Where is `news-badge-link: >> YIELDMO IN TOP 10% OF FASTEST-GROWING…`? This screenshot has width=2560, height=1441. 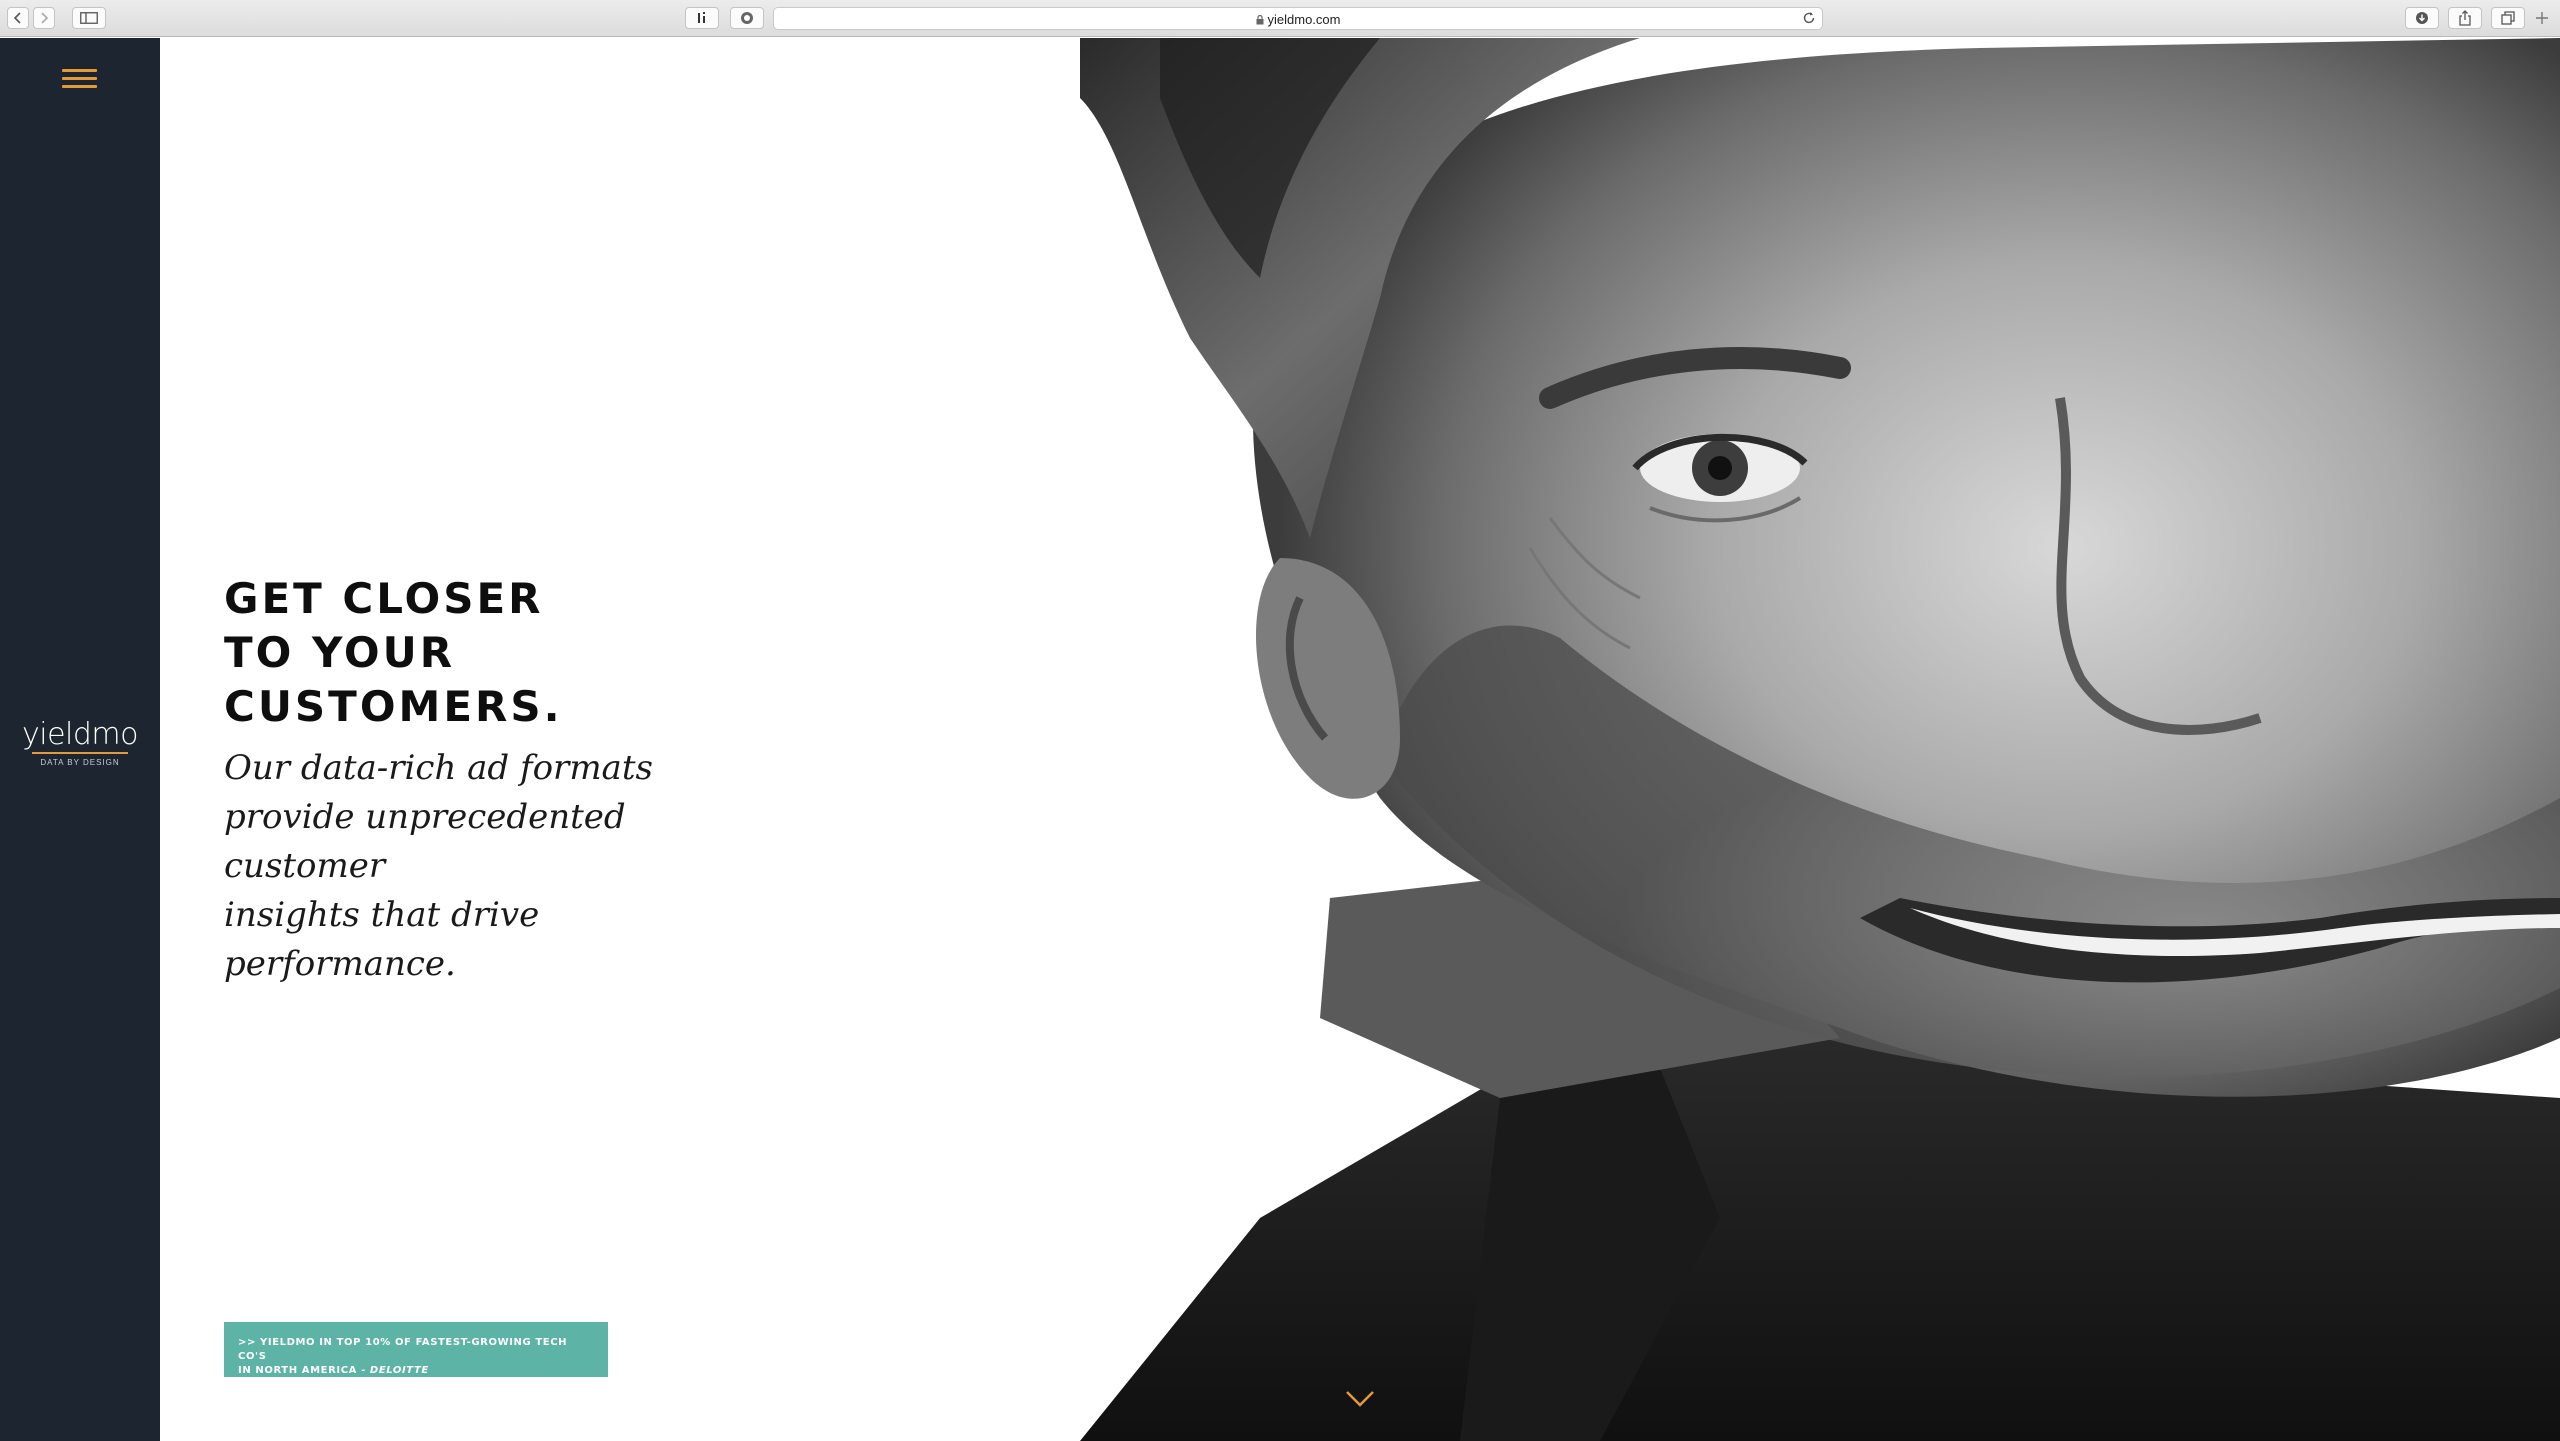 news-badge-link: >> YIELDMO IN TOP 10% OF FASTEST-GROWING… is located at coordinates (416, 1349).